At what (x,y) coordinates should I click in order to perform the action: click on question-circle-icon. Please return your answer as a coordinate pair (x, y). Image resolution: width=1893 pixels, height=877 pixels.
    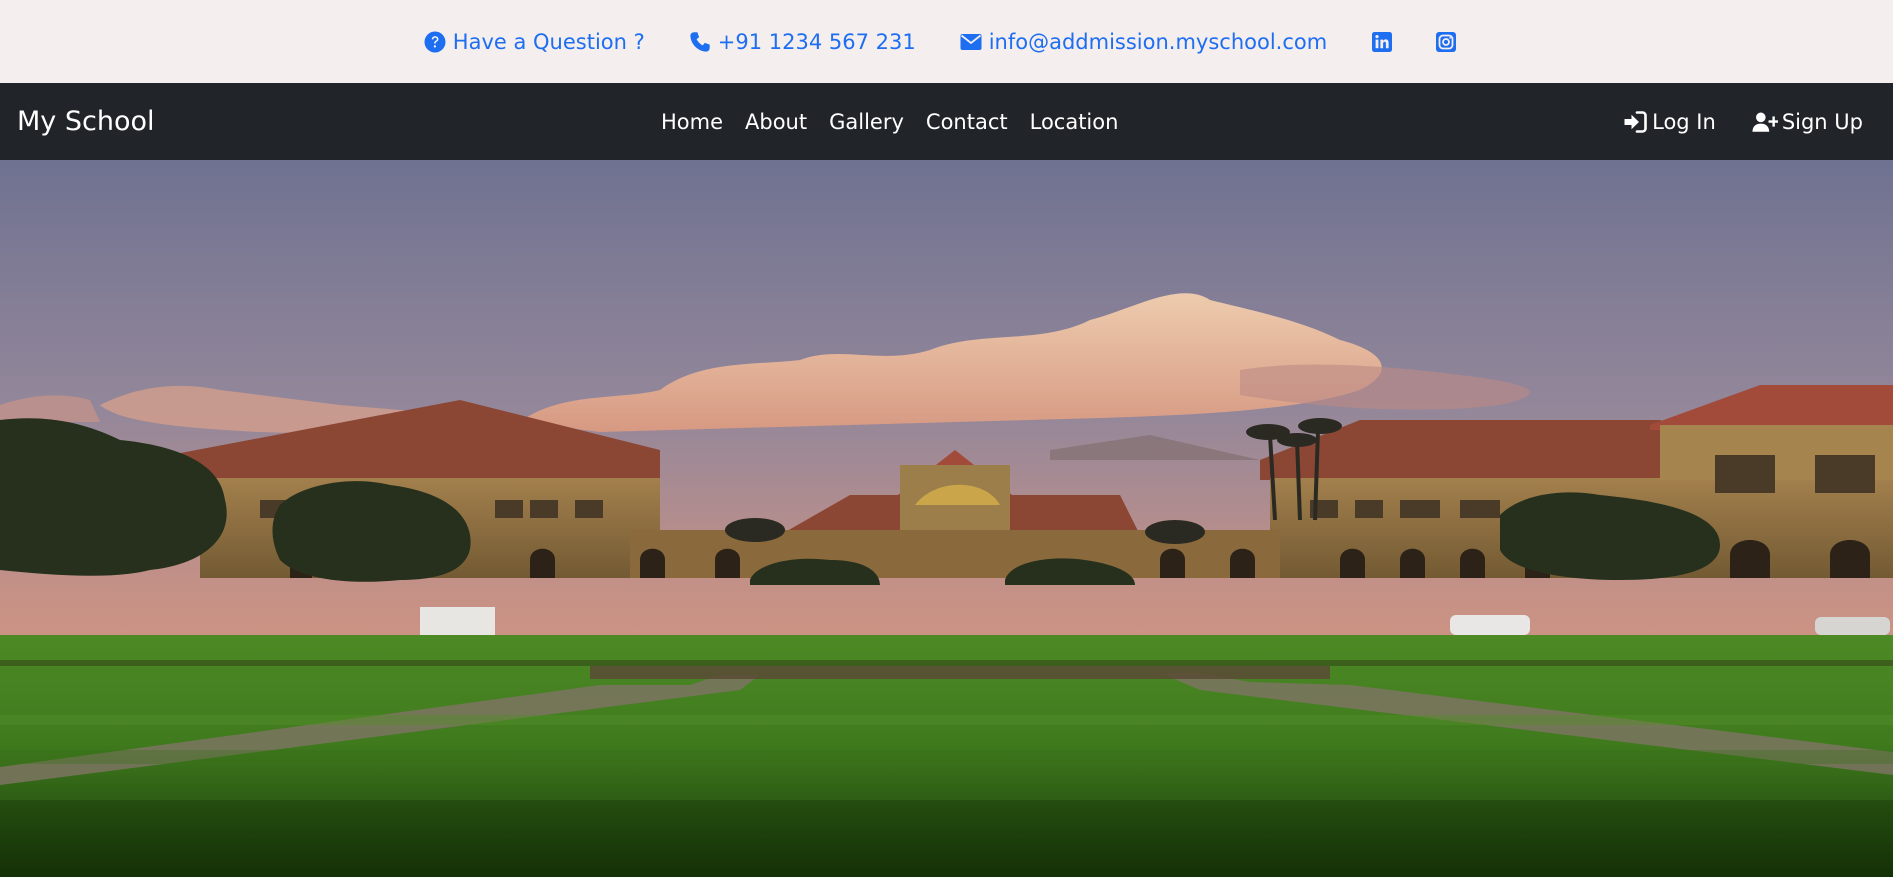
    Looking at the image, I should click on (435, 42).